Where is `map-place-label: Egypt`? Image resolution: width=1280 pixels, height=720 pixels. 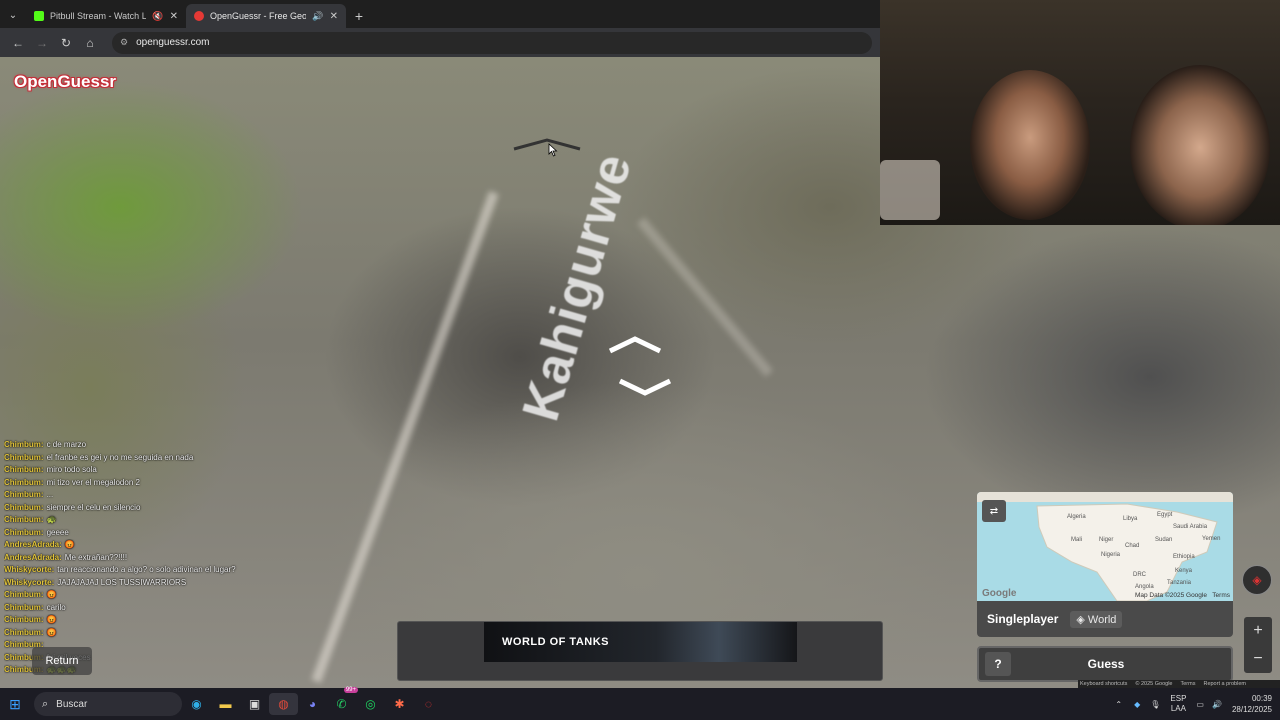 map-place-label: Egypt is located at coordinates (1165, 515).